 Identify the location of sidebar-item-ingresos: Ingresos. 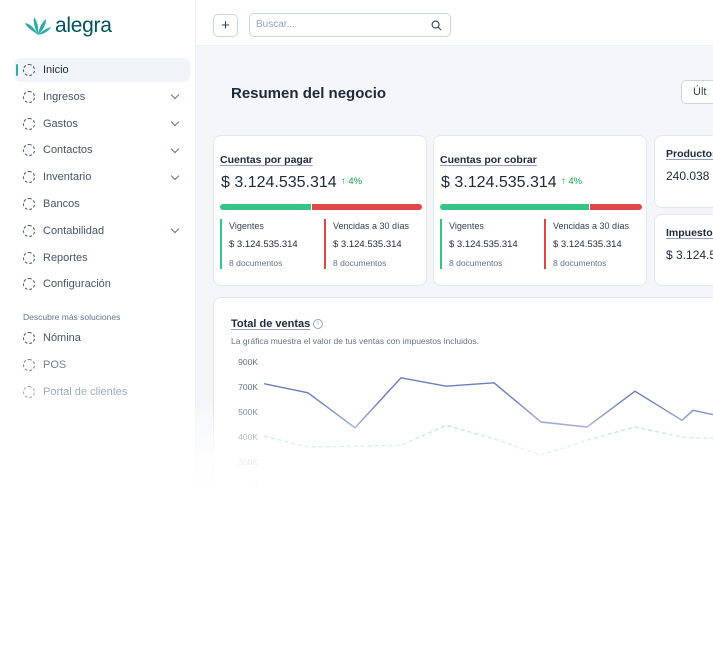
(102, 97).